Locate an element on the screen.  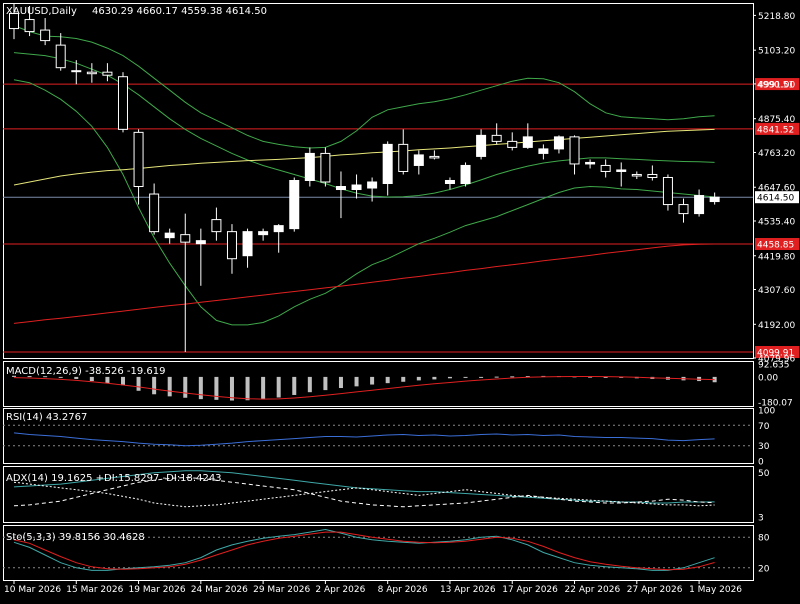
price-axis-label: 5218.80 is located at coordinates (776, 17).